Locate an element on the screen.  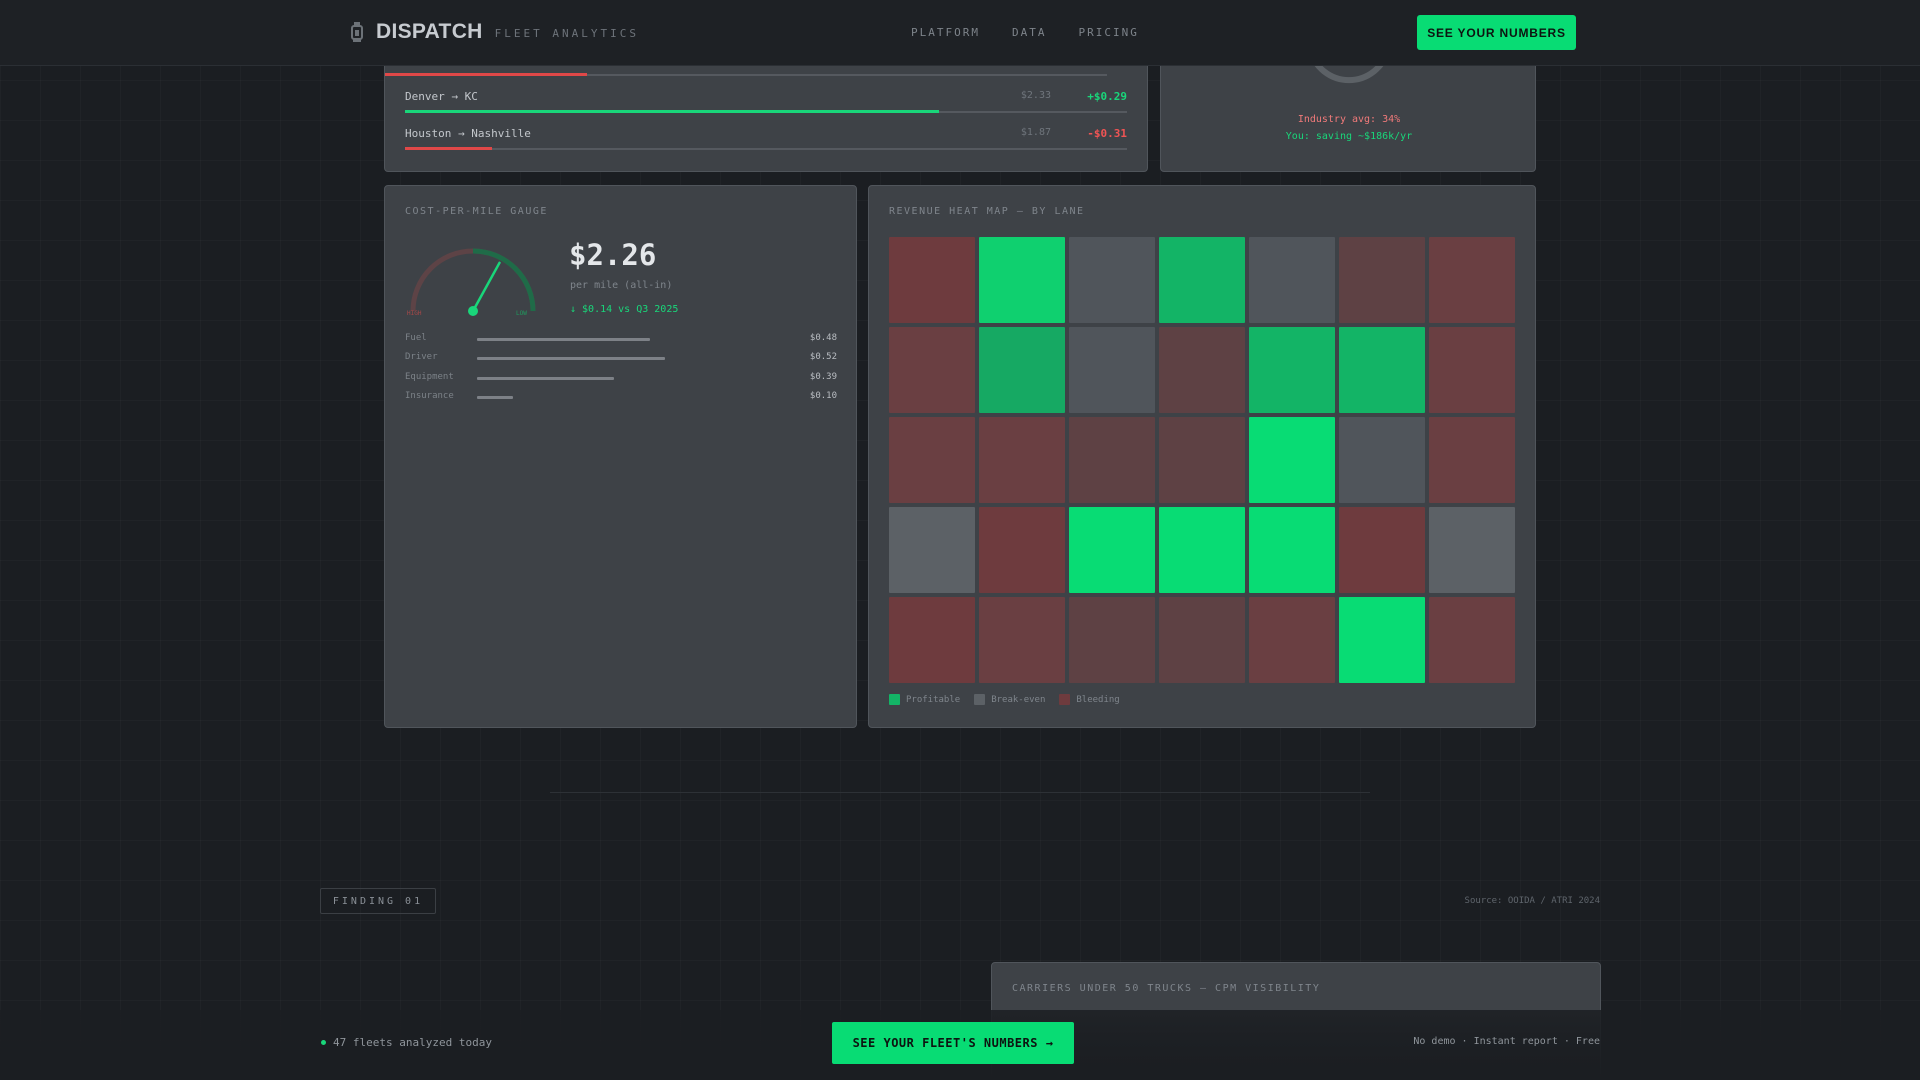
breakdown-value: $0.39 is located at coordinates (823, 377).